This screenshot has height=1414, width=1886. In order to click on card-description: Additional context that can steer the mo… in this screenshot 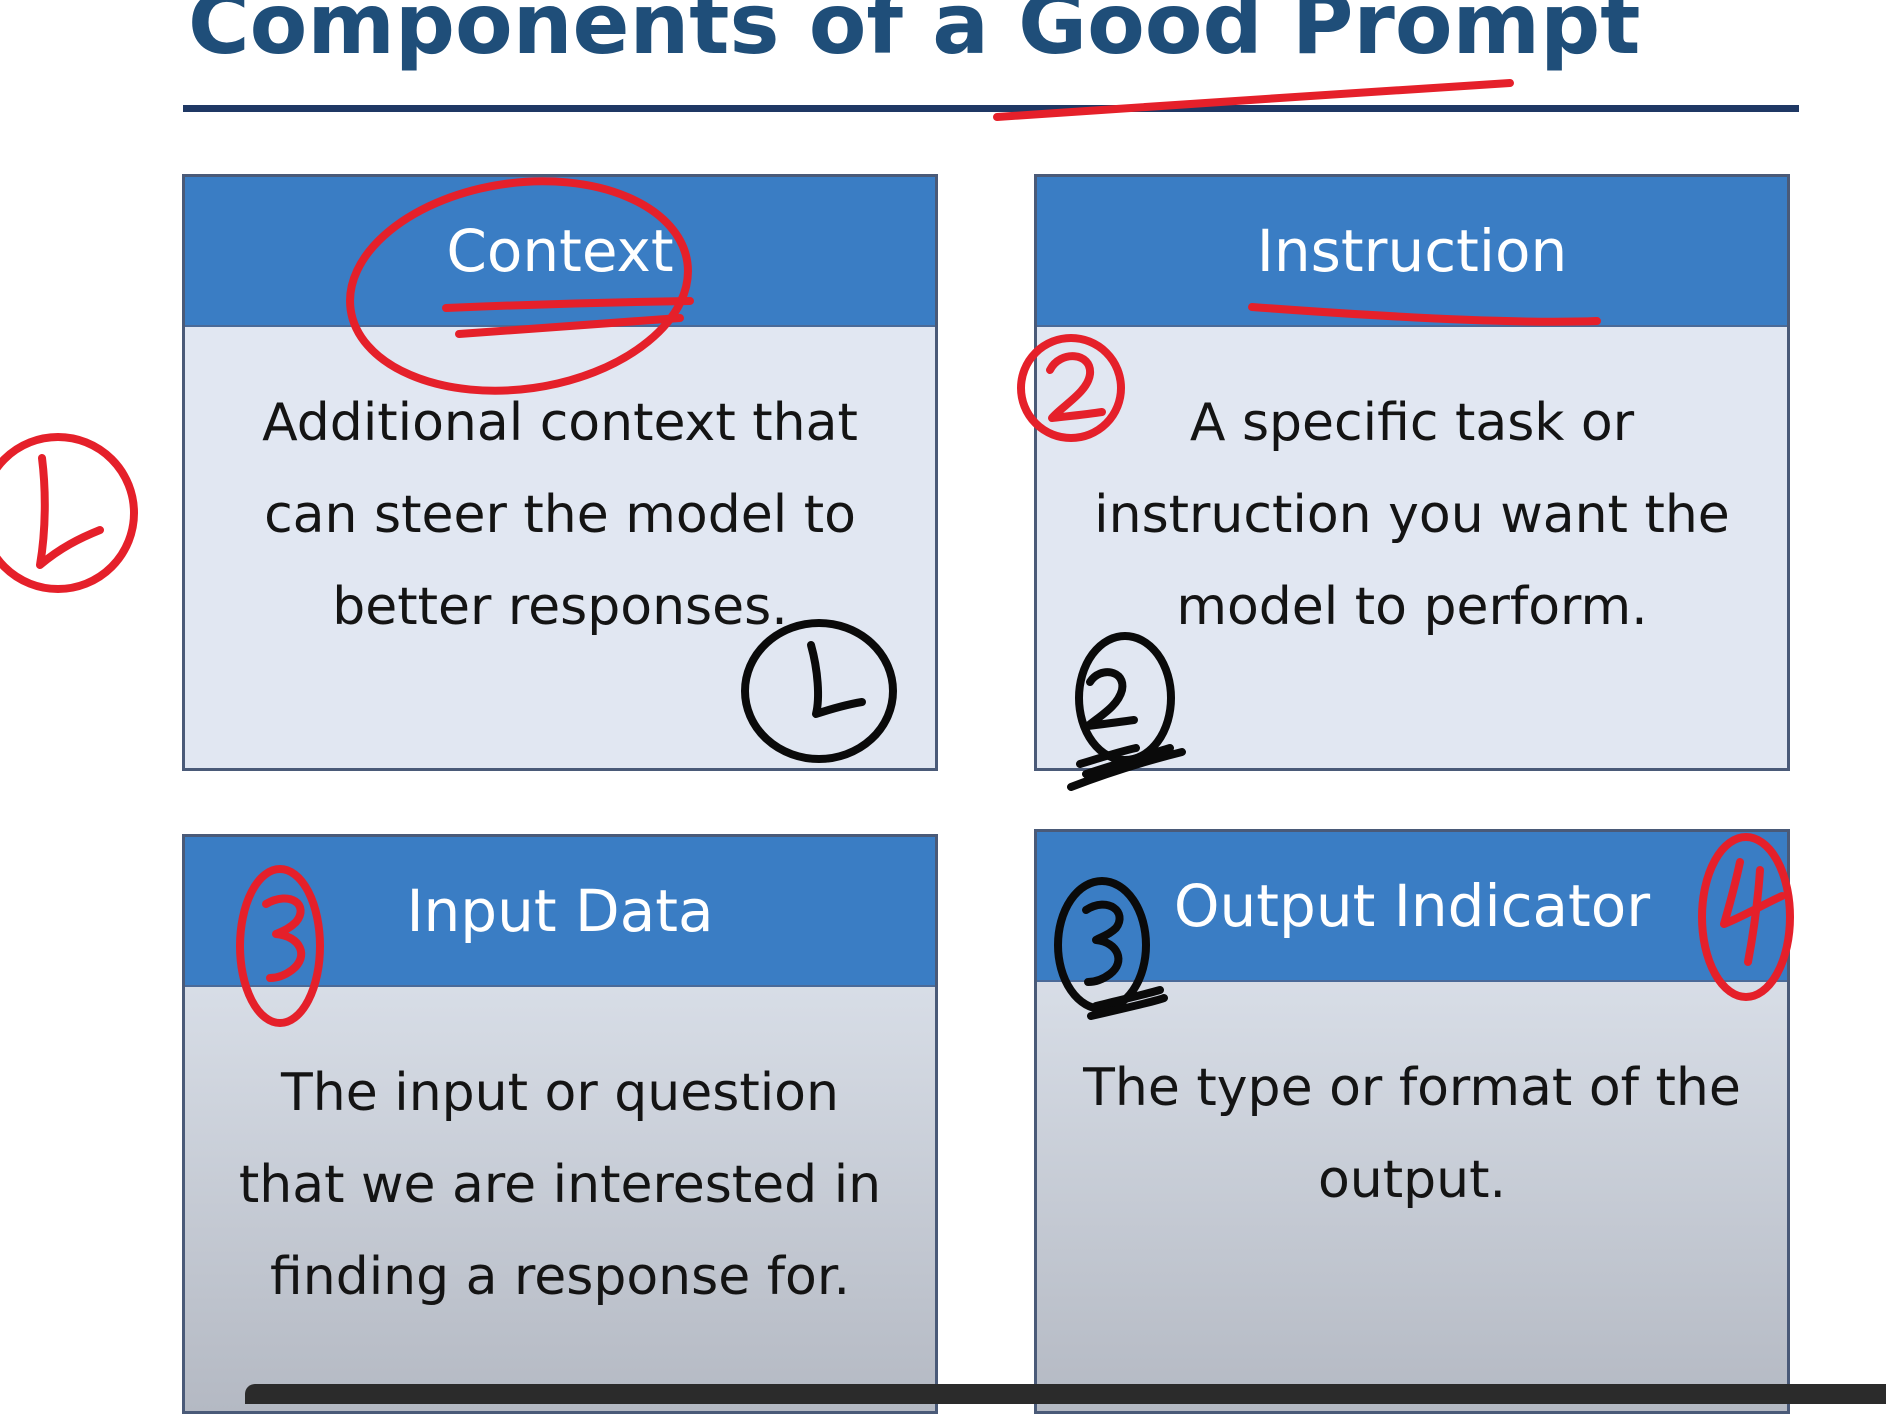, I will do `click(560, 515)`.